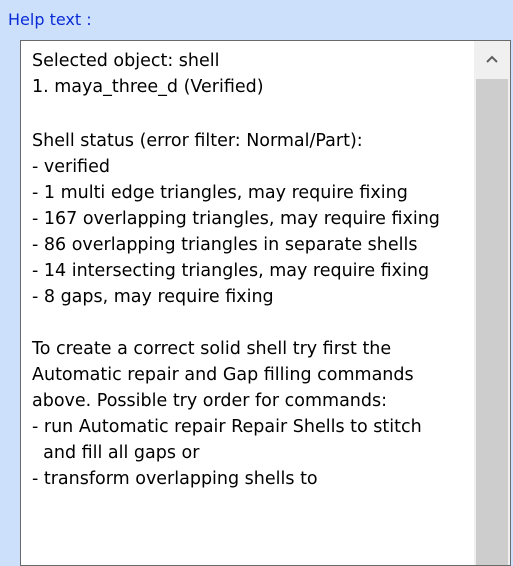  I want to click on help-line: Selected object: shell, so click(126, 61).